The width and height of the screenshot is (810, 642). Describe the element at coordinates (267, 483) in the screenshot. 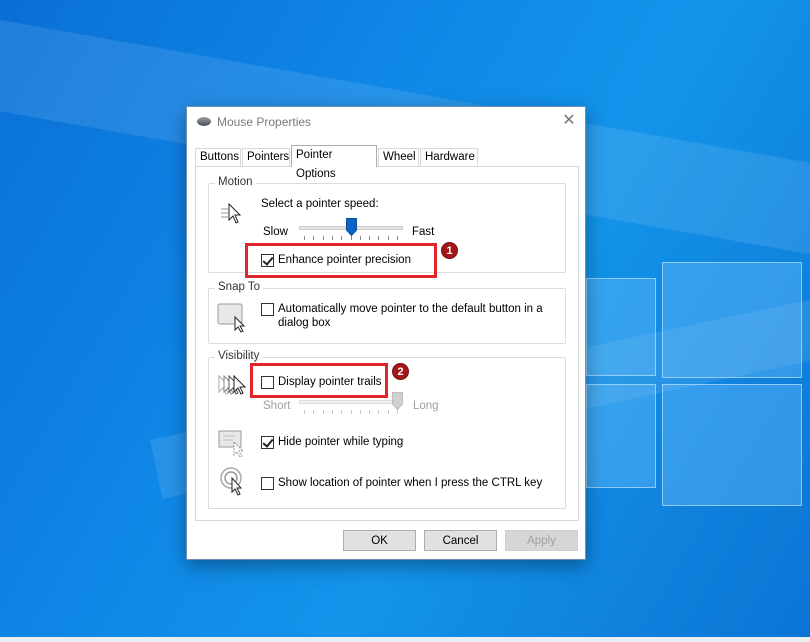

I see `show-location-checkbox` at that location.